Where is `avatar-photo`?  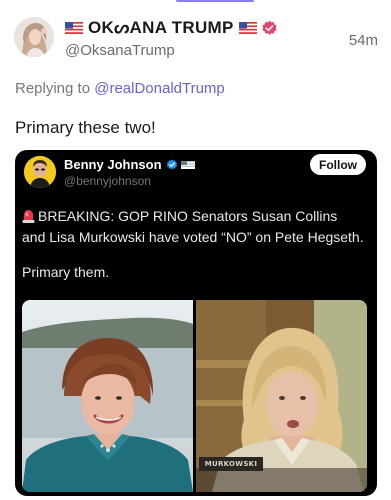
avatar-photo is located at coordinates (34, 37).